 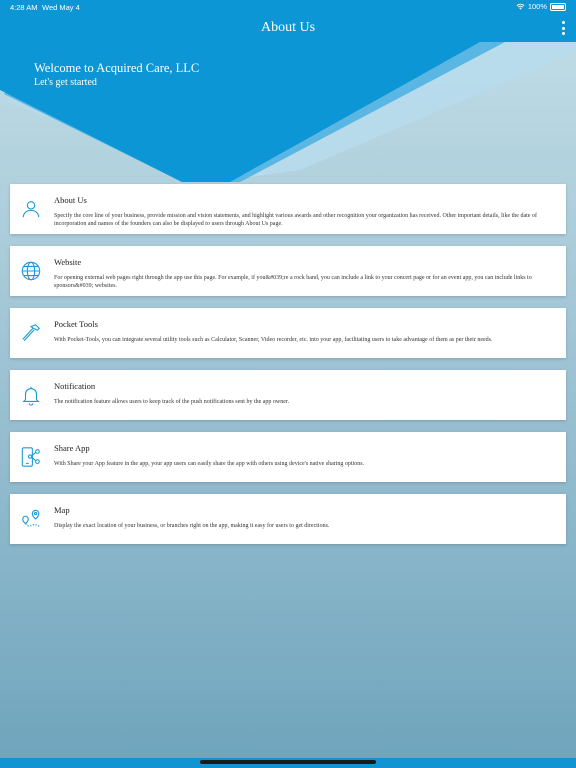 I want to click on map-pin-icon, so click(x=31, y=518).